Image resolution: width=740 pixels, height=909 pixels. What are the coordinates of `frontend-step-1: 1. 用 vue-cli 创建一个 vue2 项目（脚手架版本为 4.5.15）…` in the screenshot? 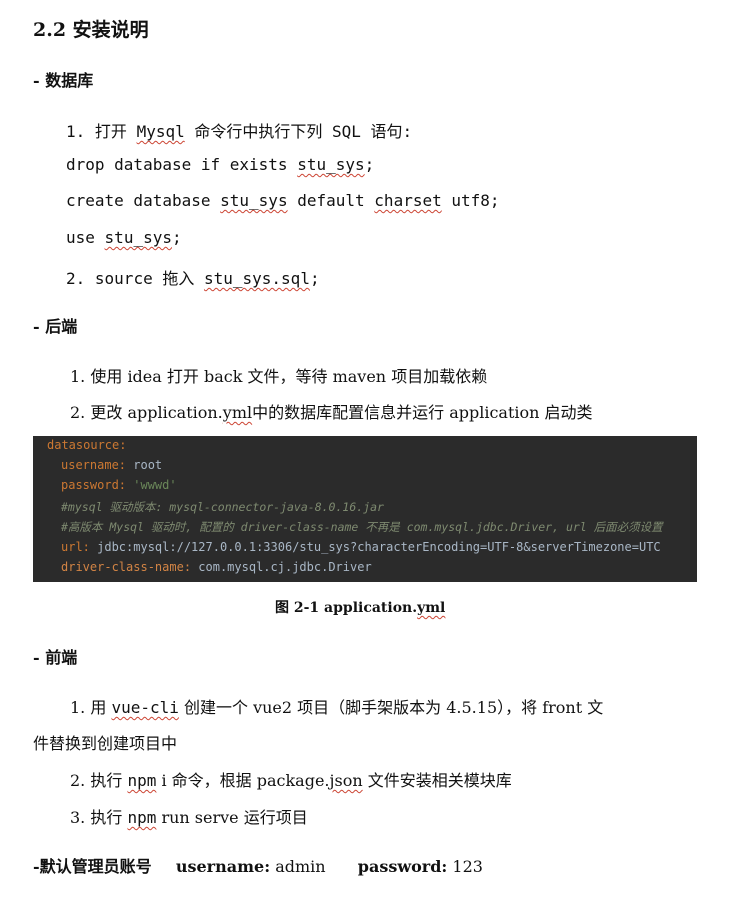 It's located at (337, 707).